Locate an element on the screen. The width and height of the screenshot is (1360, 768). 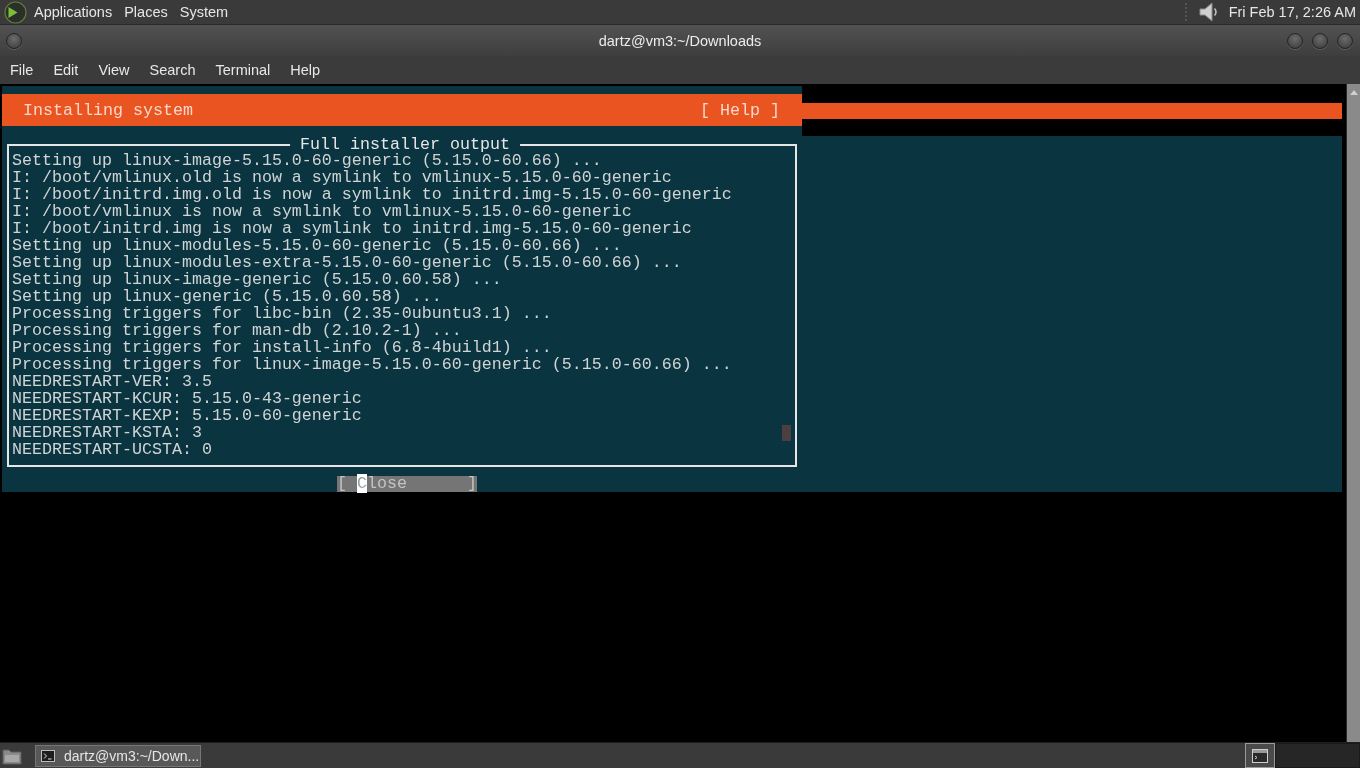
output-line: NEEDRESTART-KEXP: 5.15.0-60-generic is located at coordinates (187, 415).